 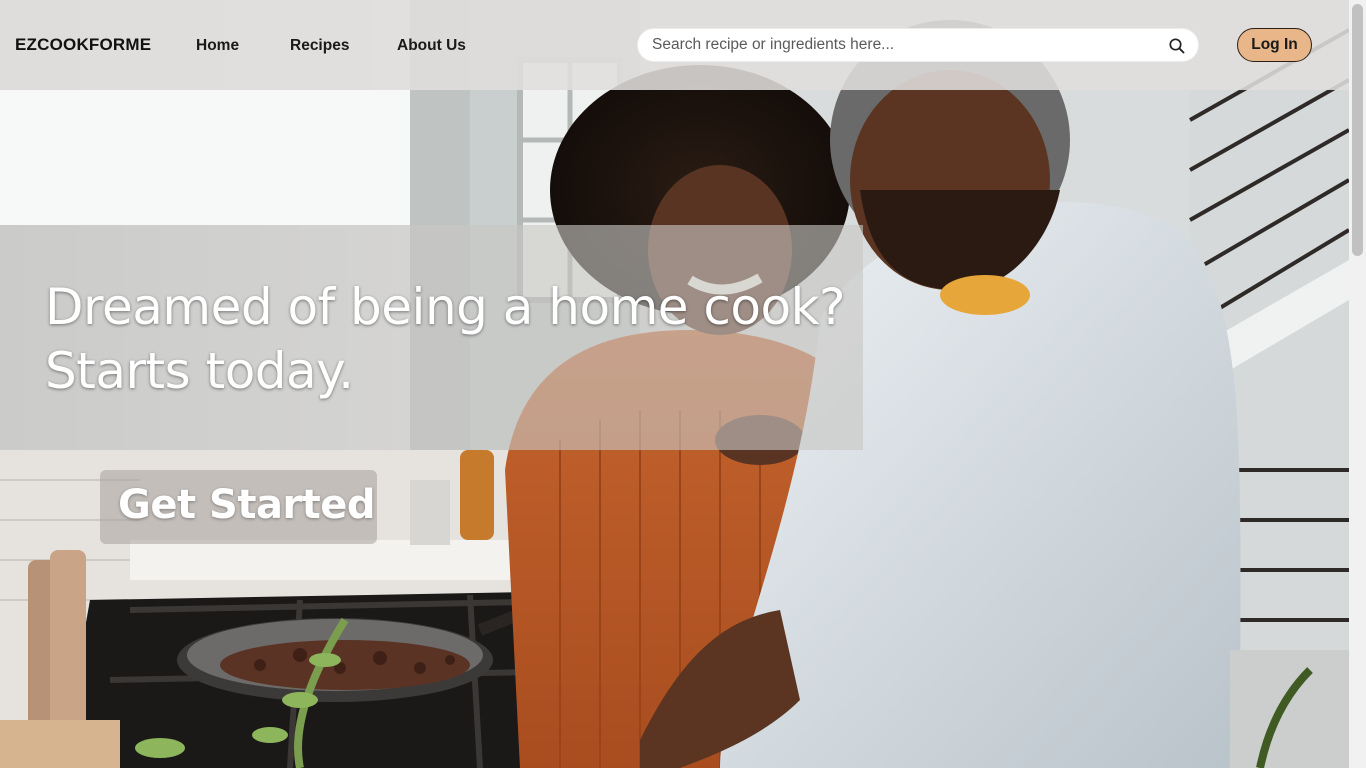 I want to click on search-input, so click(x=907, y=45).